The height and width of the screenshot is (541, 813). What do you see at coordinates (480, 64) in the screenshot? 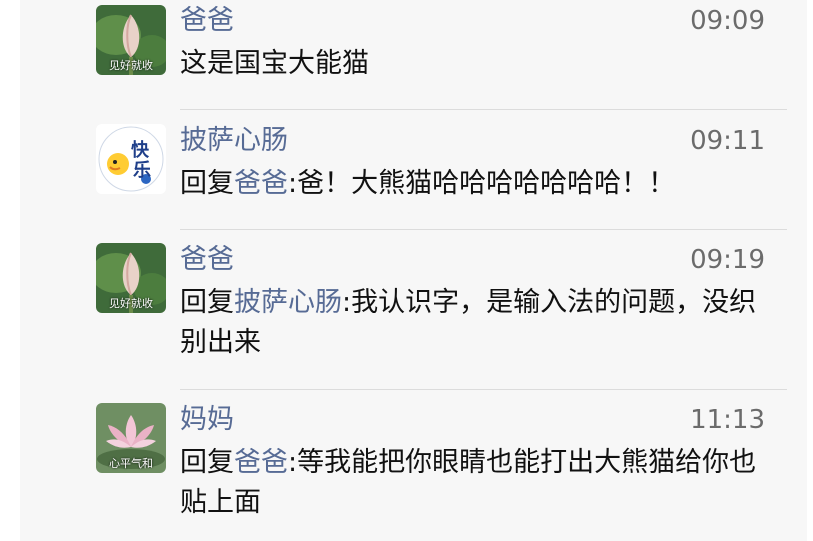
I see `comment-body: 这是国宝大能猫` at bounding box center [480, 64].